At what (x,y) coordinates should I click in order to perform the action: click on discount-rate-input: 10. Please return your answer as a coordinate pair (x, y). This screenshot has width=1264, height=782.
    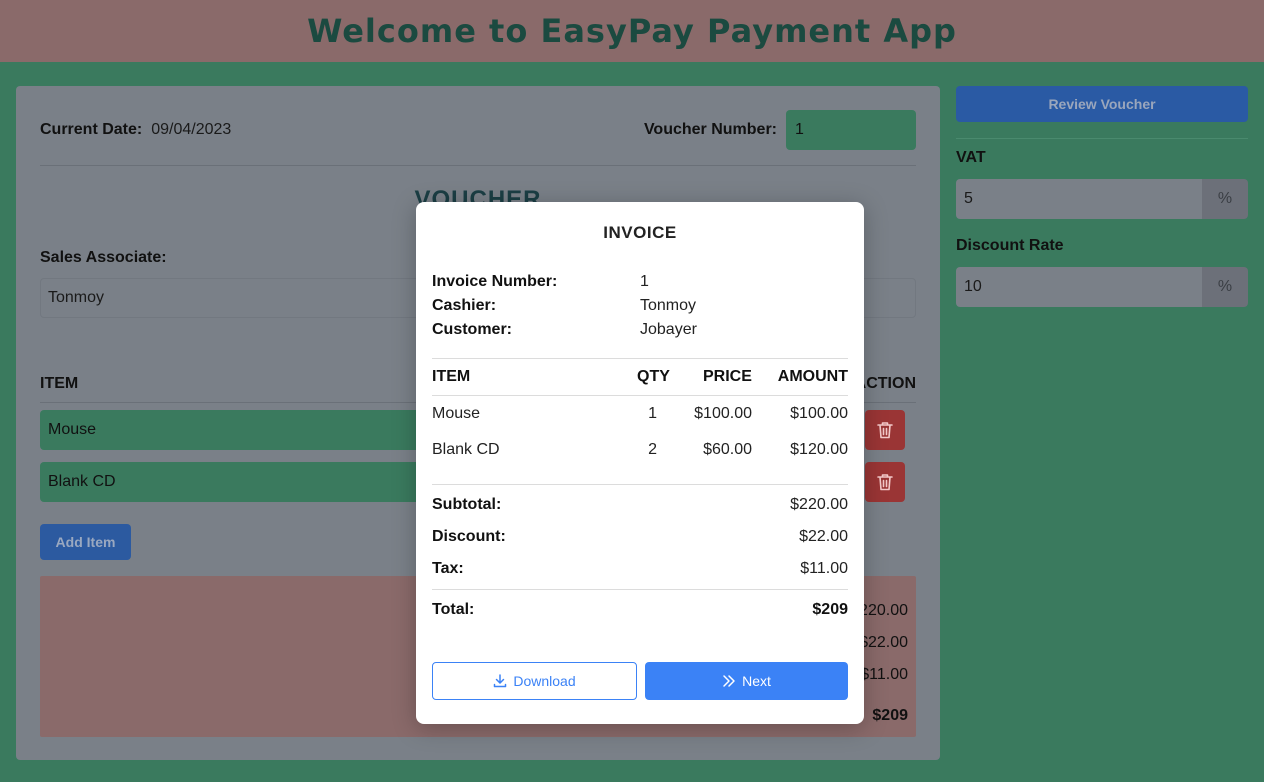
    Looking at the image, I should click on (1079, 287).